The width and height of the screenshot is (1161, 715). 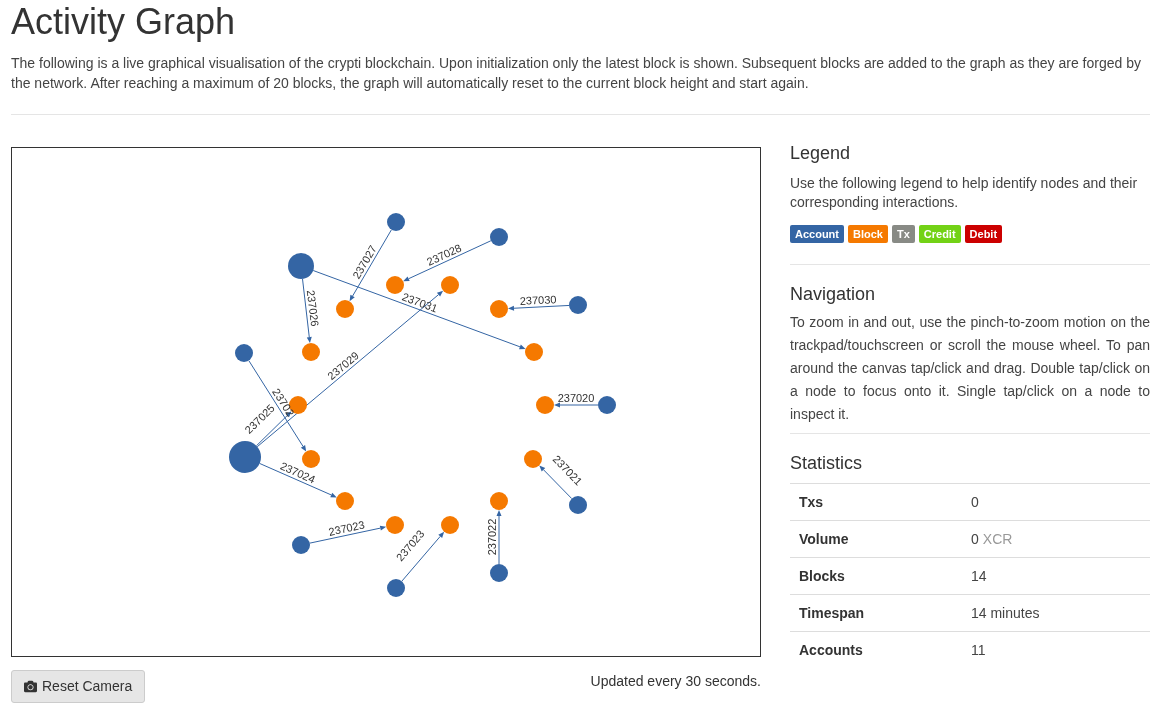 What do you see at coordinates (576, 73) in the screenshot?
I see `intro-text: The following is a live graphical visualisation of the crypti blockchain. Upon initialization only the latest block is shown. Subsequent blocks are added to the graph as they are forged by the network. After reaching a maximum of 20 blocks, the graph will automatically reset to the current block height and start again.` at bounding box center [576, 73].